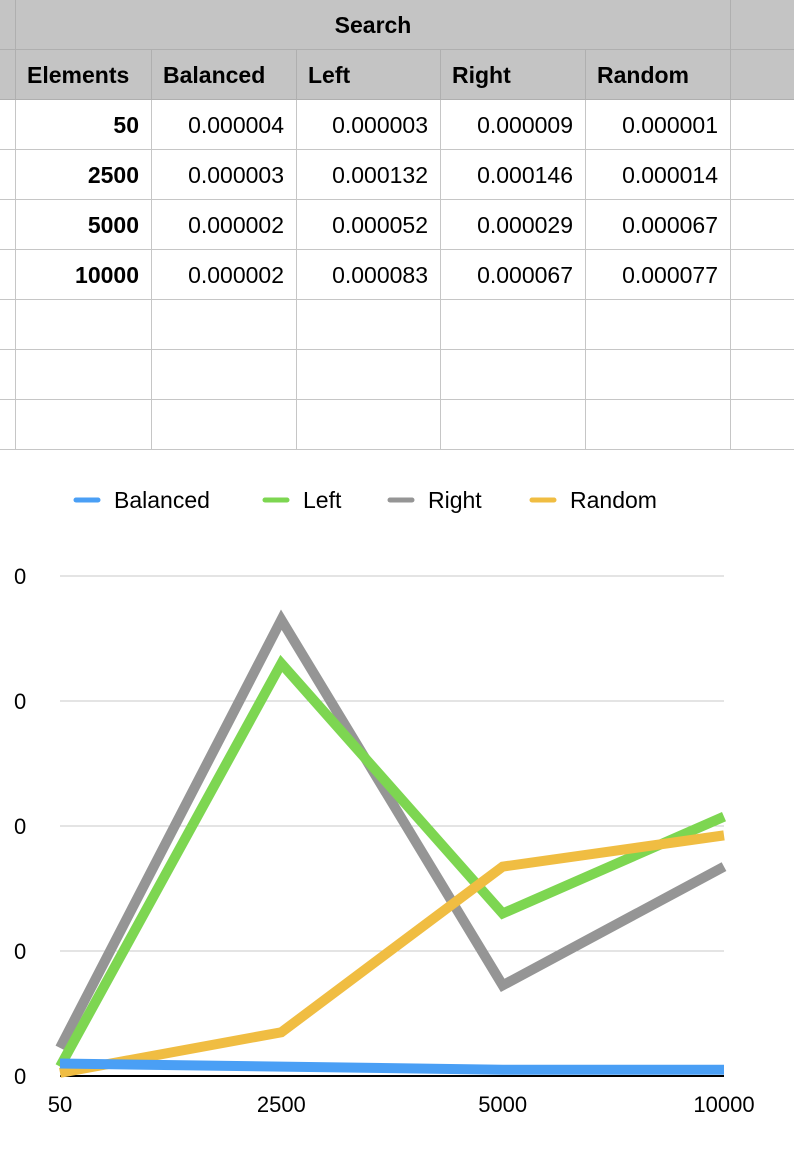  What do you see at coordinates (513, 225) in the screenshot?
I see `cell-right: 0.000029` at bounding box center [513, 225].